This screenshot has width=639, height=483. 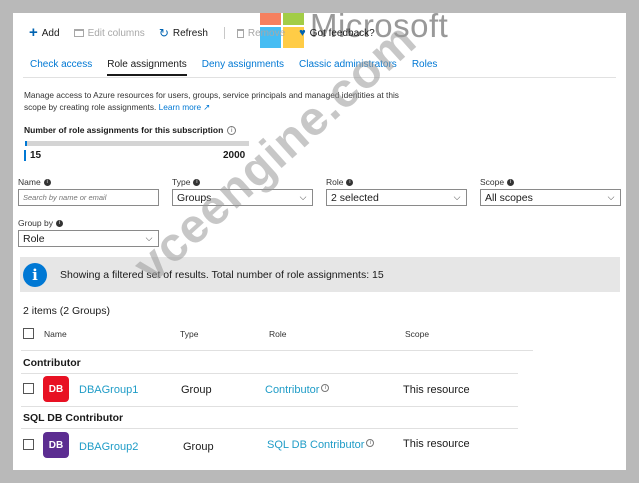 What do you see at coordinates (240, 33) in the screenshot?
I see `trash-icon` at bounding box center [240, 33].